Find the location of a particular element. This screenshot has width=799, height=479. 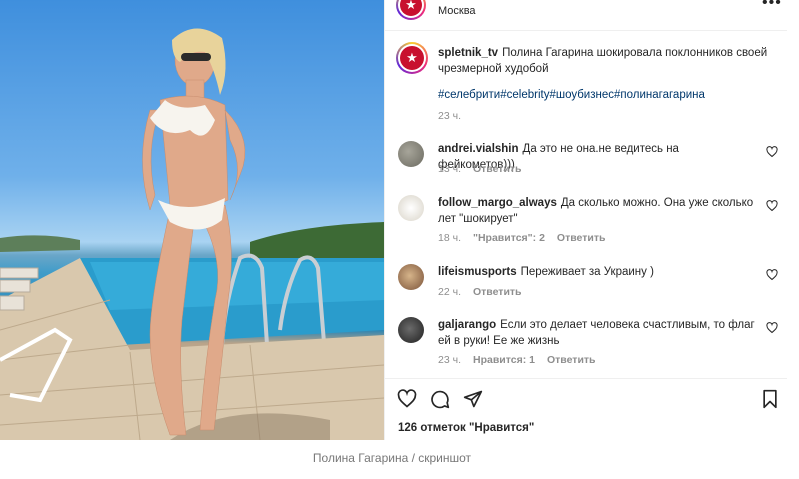

post-location: Москва is located at coordinates (457, 11).